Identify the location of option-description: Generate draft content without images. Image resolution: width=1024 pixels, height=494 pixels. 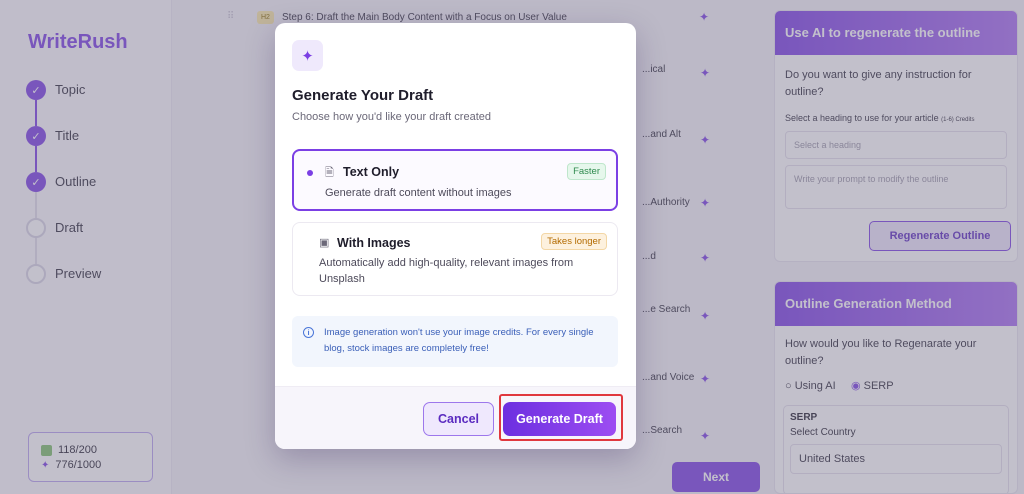
(418, 193).